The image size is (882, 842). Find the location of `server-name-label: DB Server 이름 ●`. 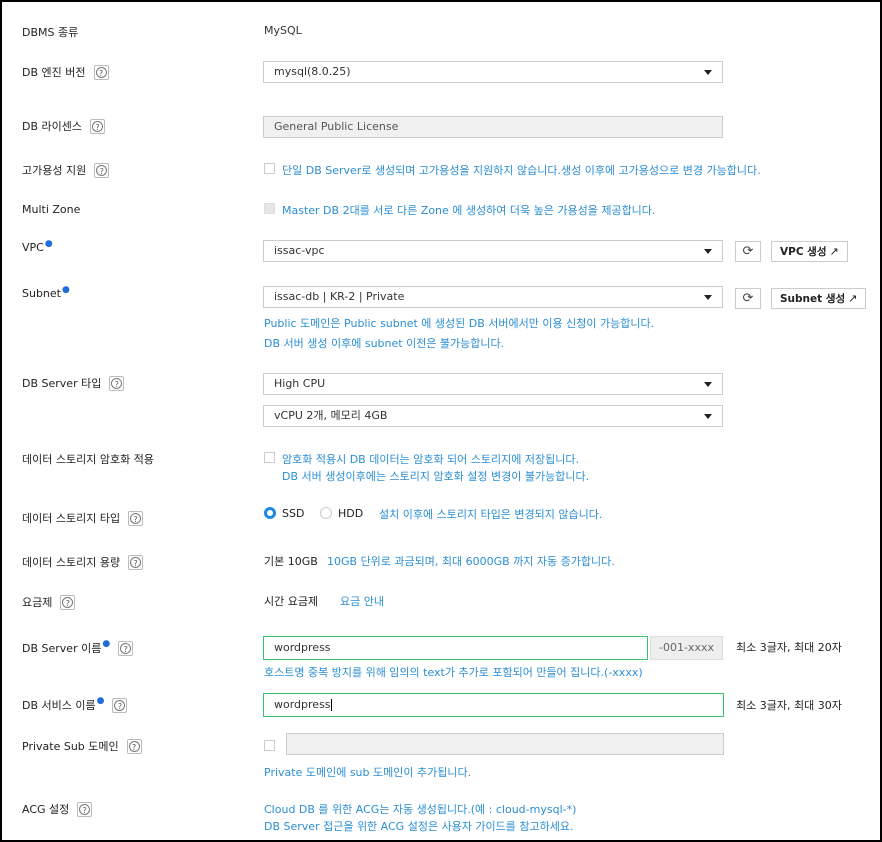

server-name-label: DB Server 이름 ● is located at coordinates (78, 647).